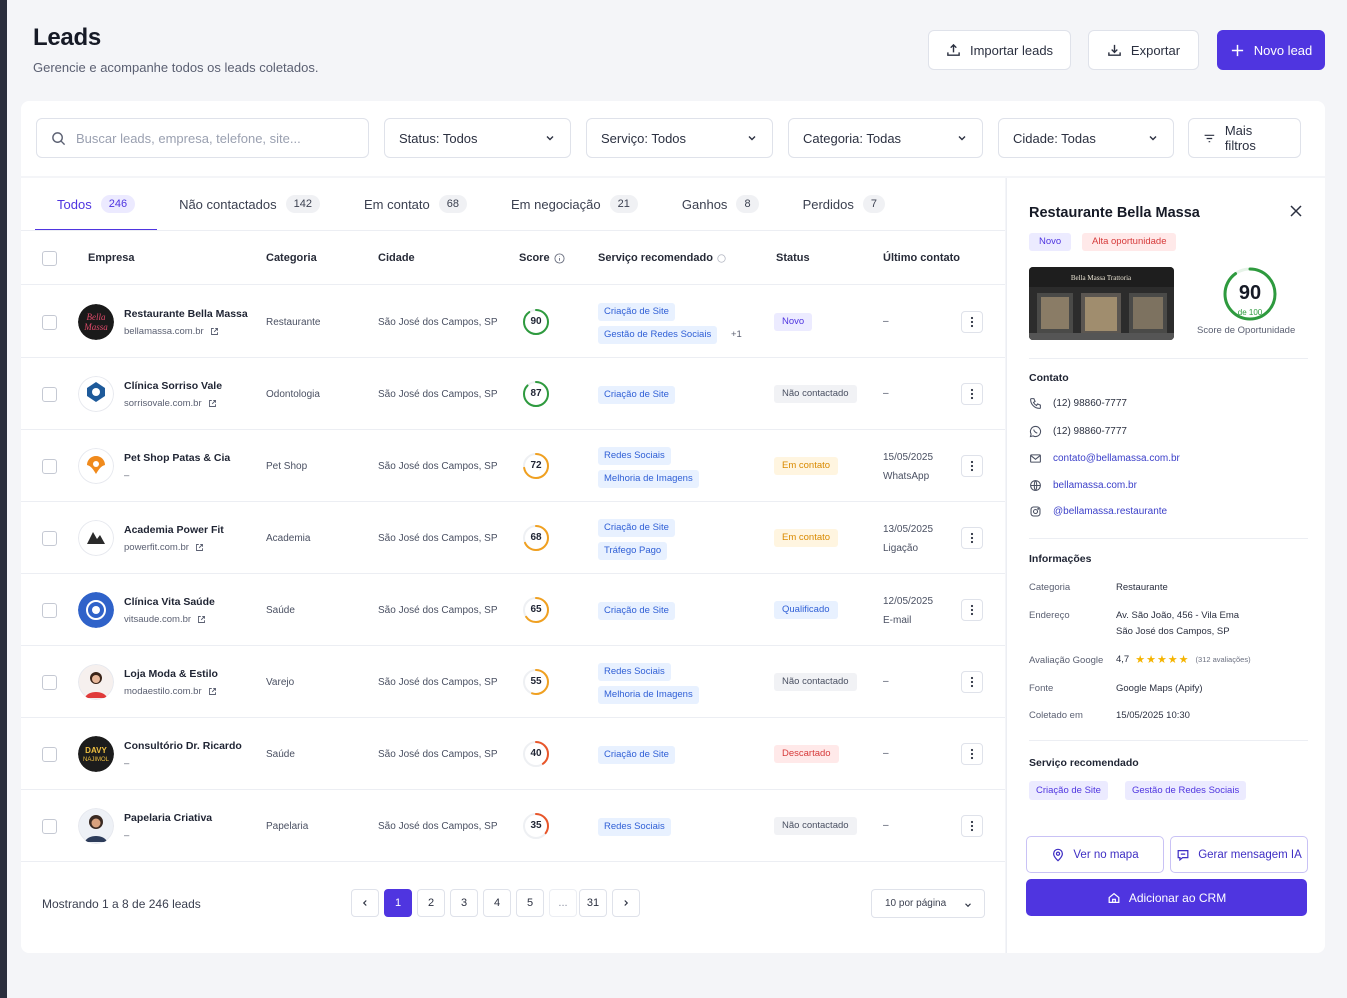 The height and width of the screenshot is (998, 1347). I want to click on contact-phone: (12) 98860-7777, so click(1078, 403).